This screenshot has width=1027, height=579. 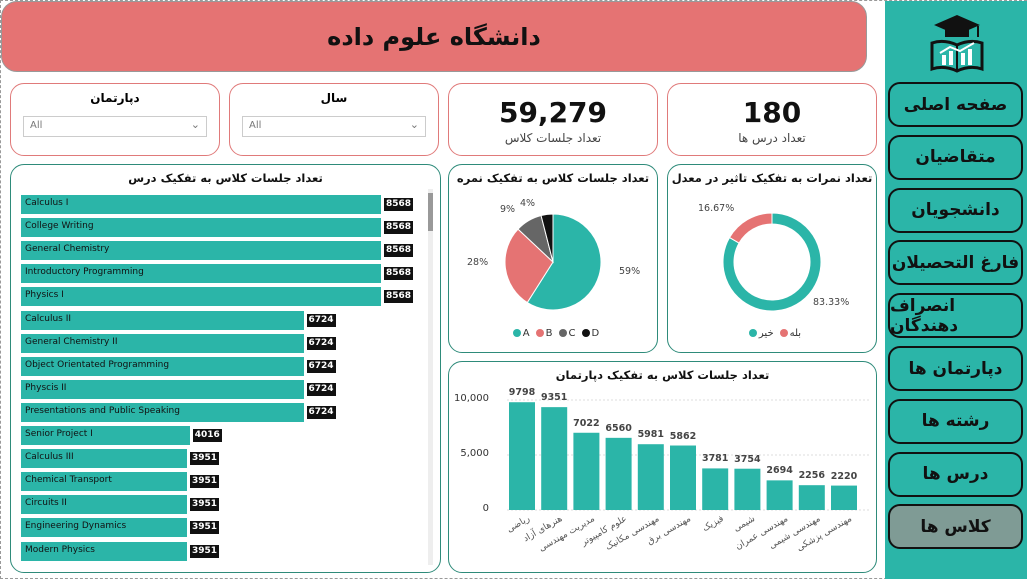 What do you see at coordinates (115, 126) in the screenshot?
I see `department-dropdown: All ⌄` at bounding box center [115, 126].